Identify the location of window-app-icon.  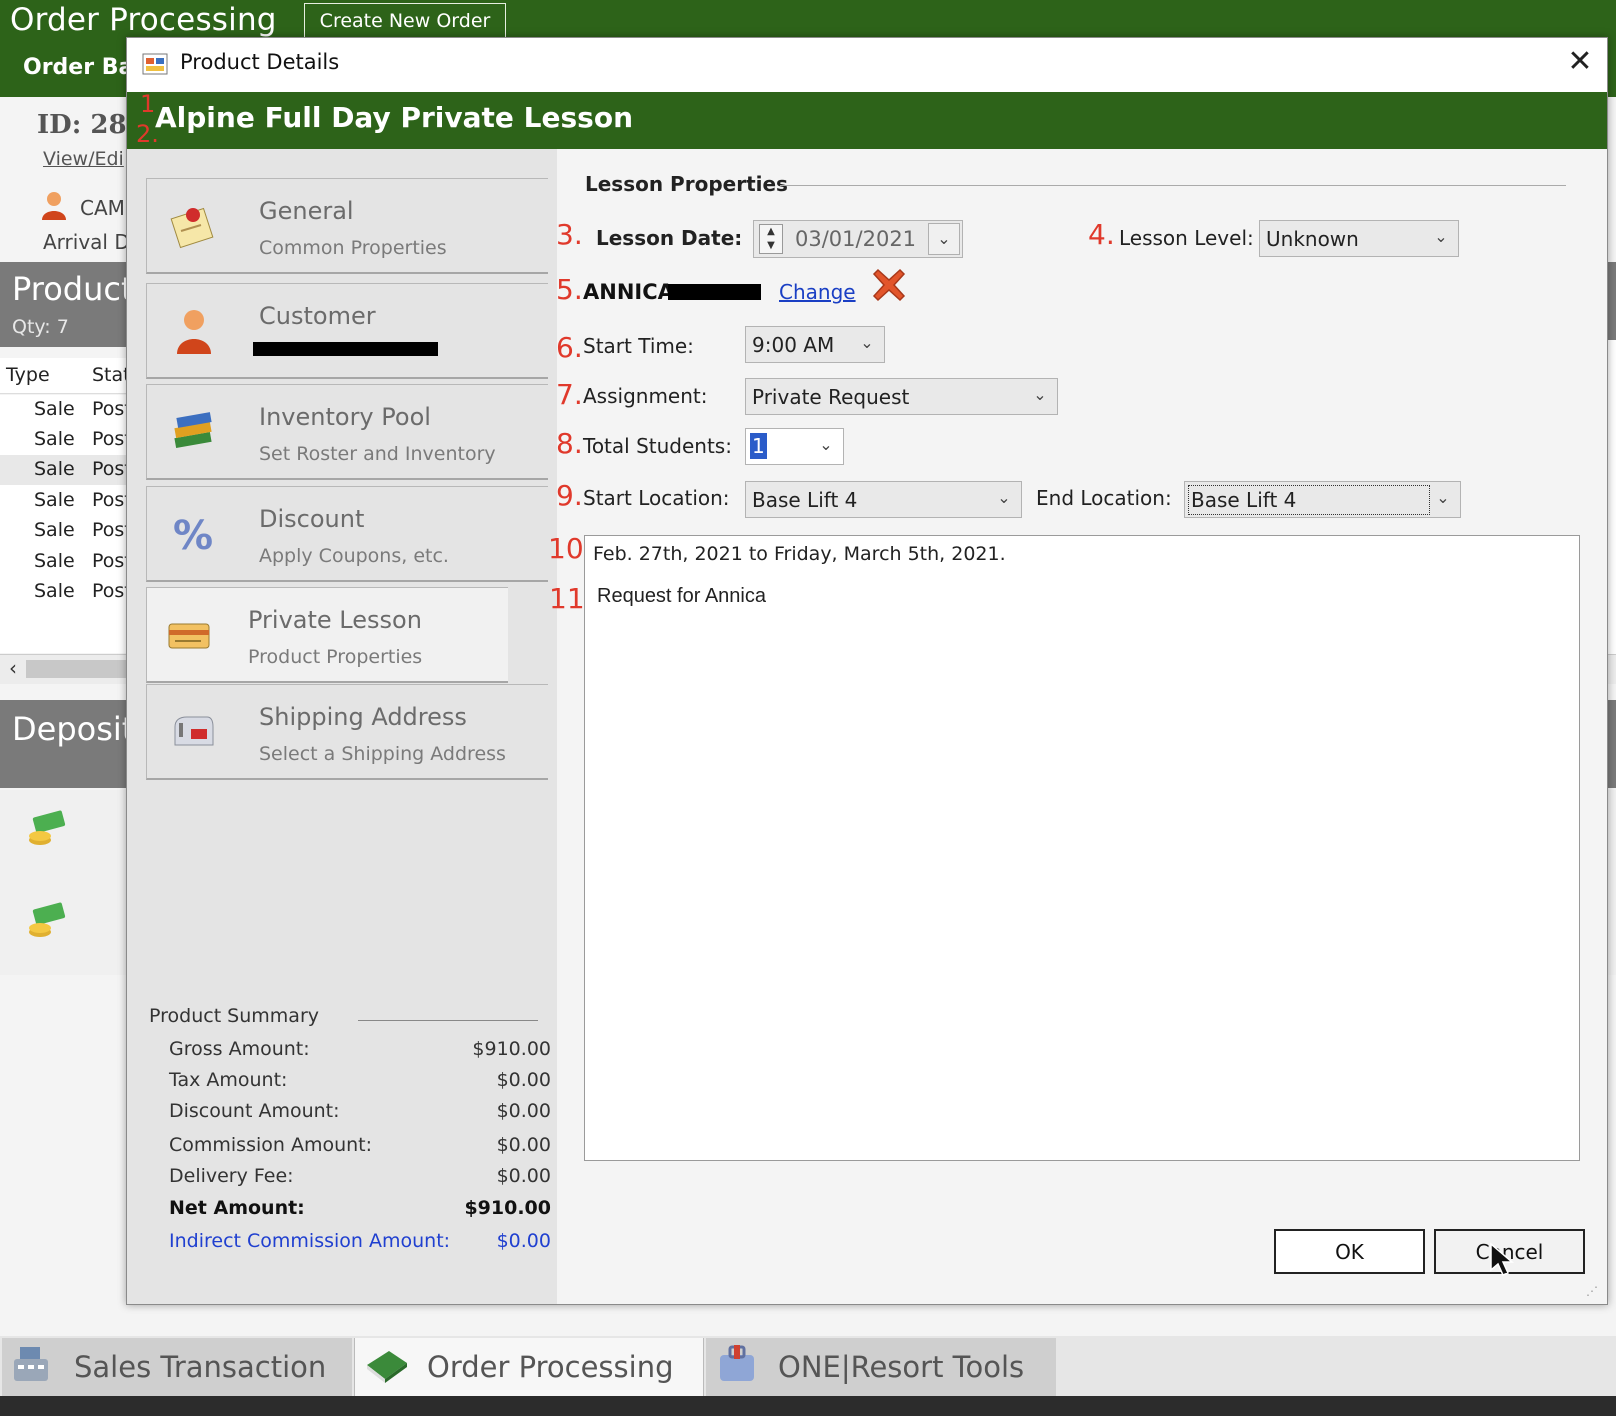
(155, 66).